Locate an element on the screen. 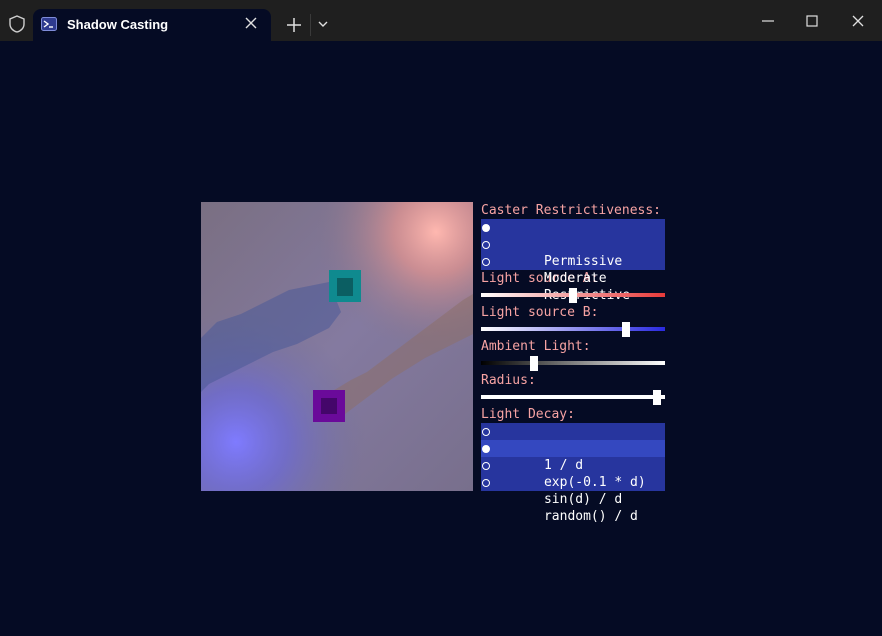  radius-slider is located at coordinates (573, 397).